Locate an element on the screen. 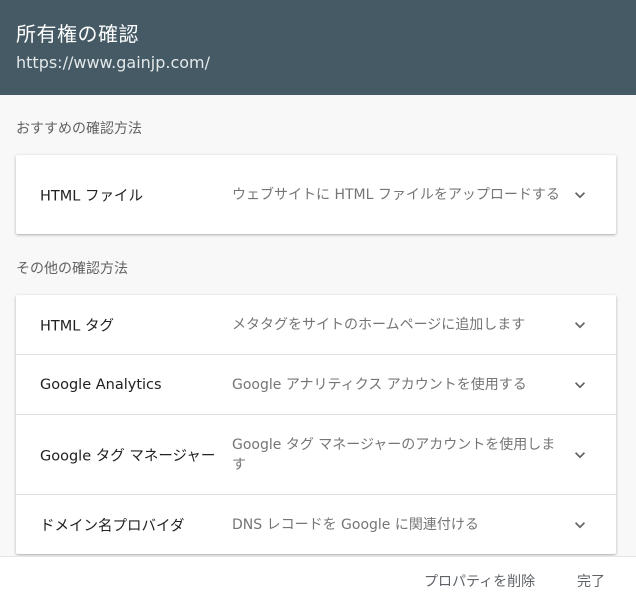 The image size is (636, 608). method-description: ウェブサイトに HTML ファイルをアップロードする is located at coordinates (396, 194).